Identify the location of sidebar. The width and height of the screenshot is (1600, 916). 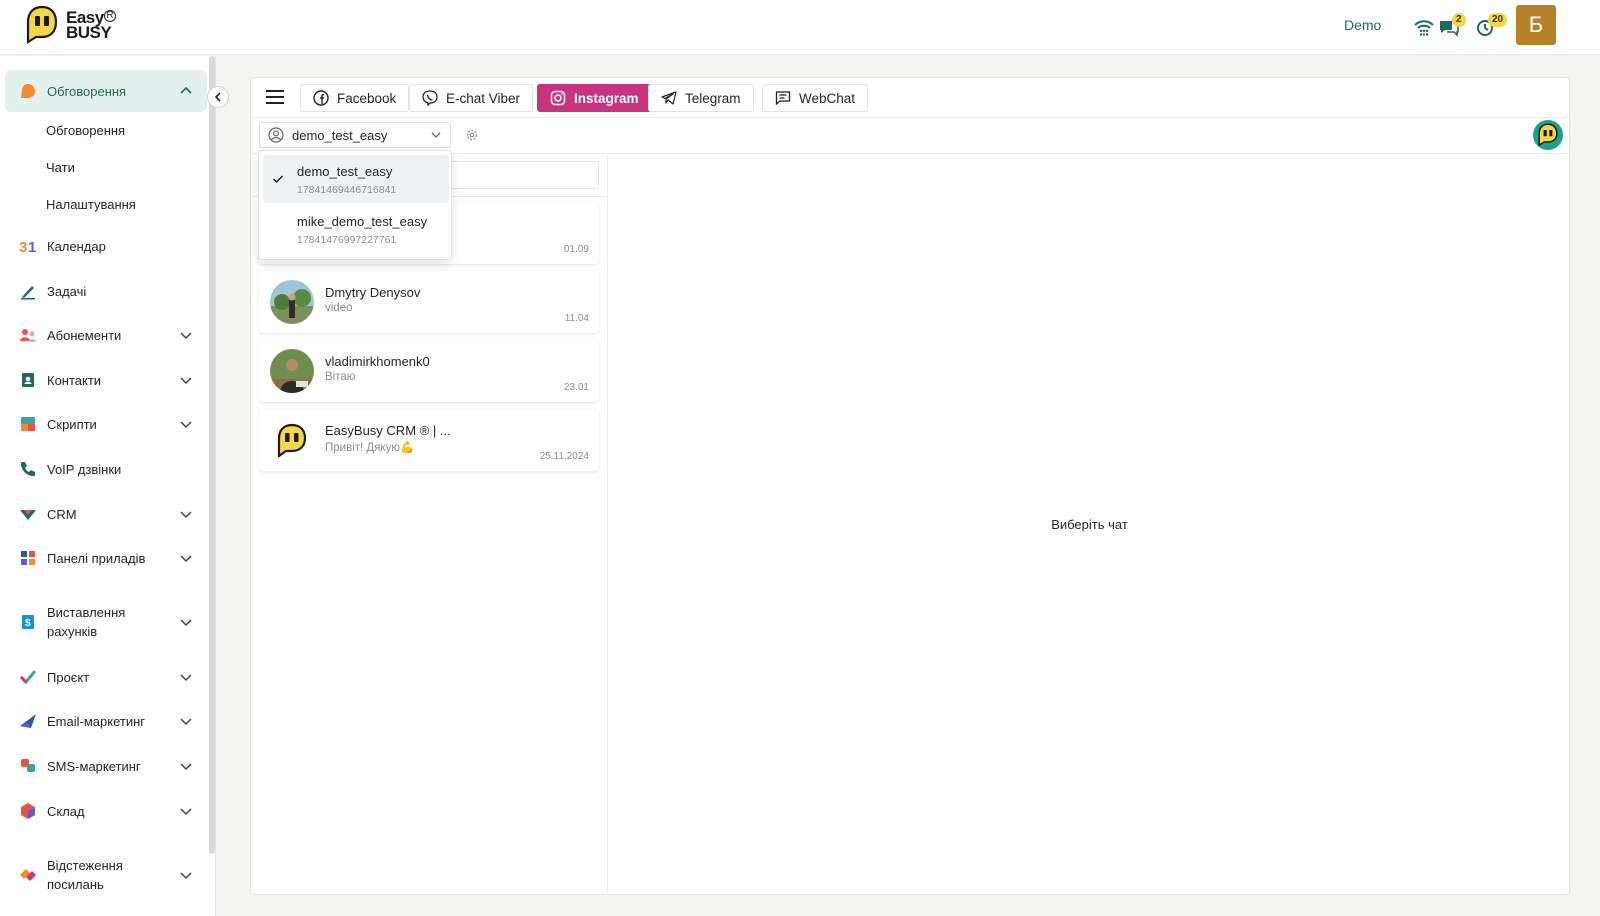
(108, 486).